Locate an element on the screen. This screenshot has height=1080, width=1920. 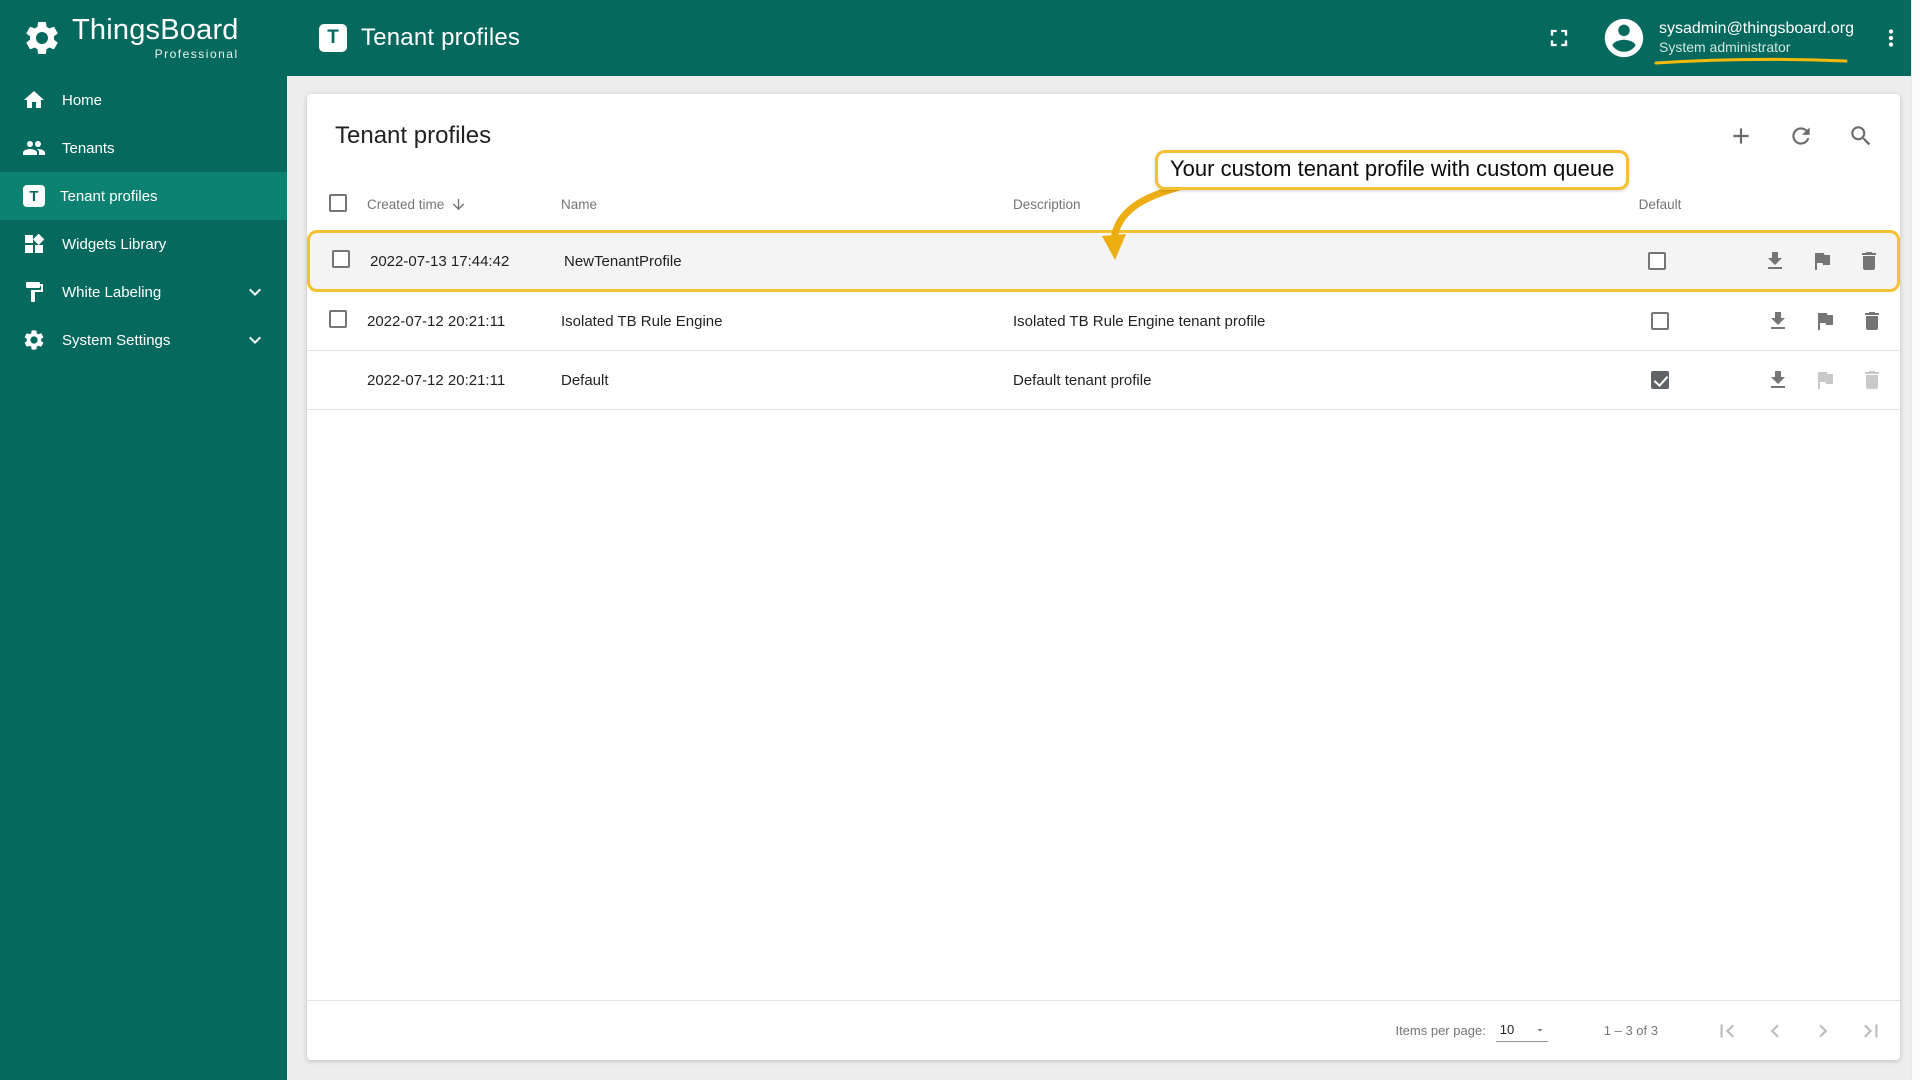
tenant-profile-badge-icon: T is located at coordinates (34, 196).